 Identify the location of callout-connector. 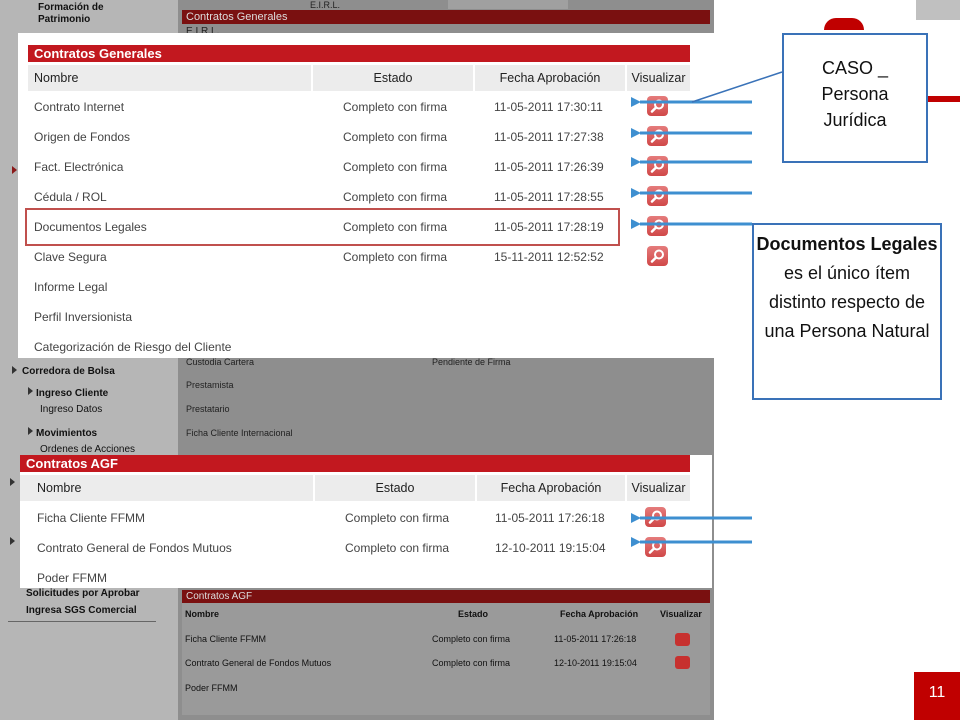
(737, 87).